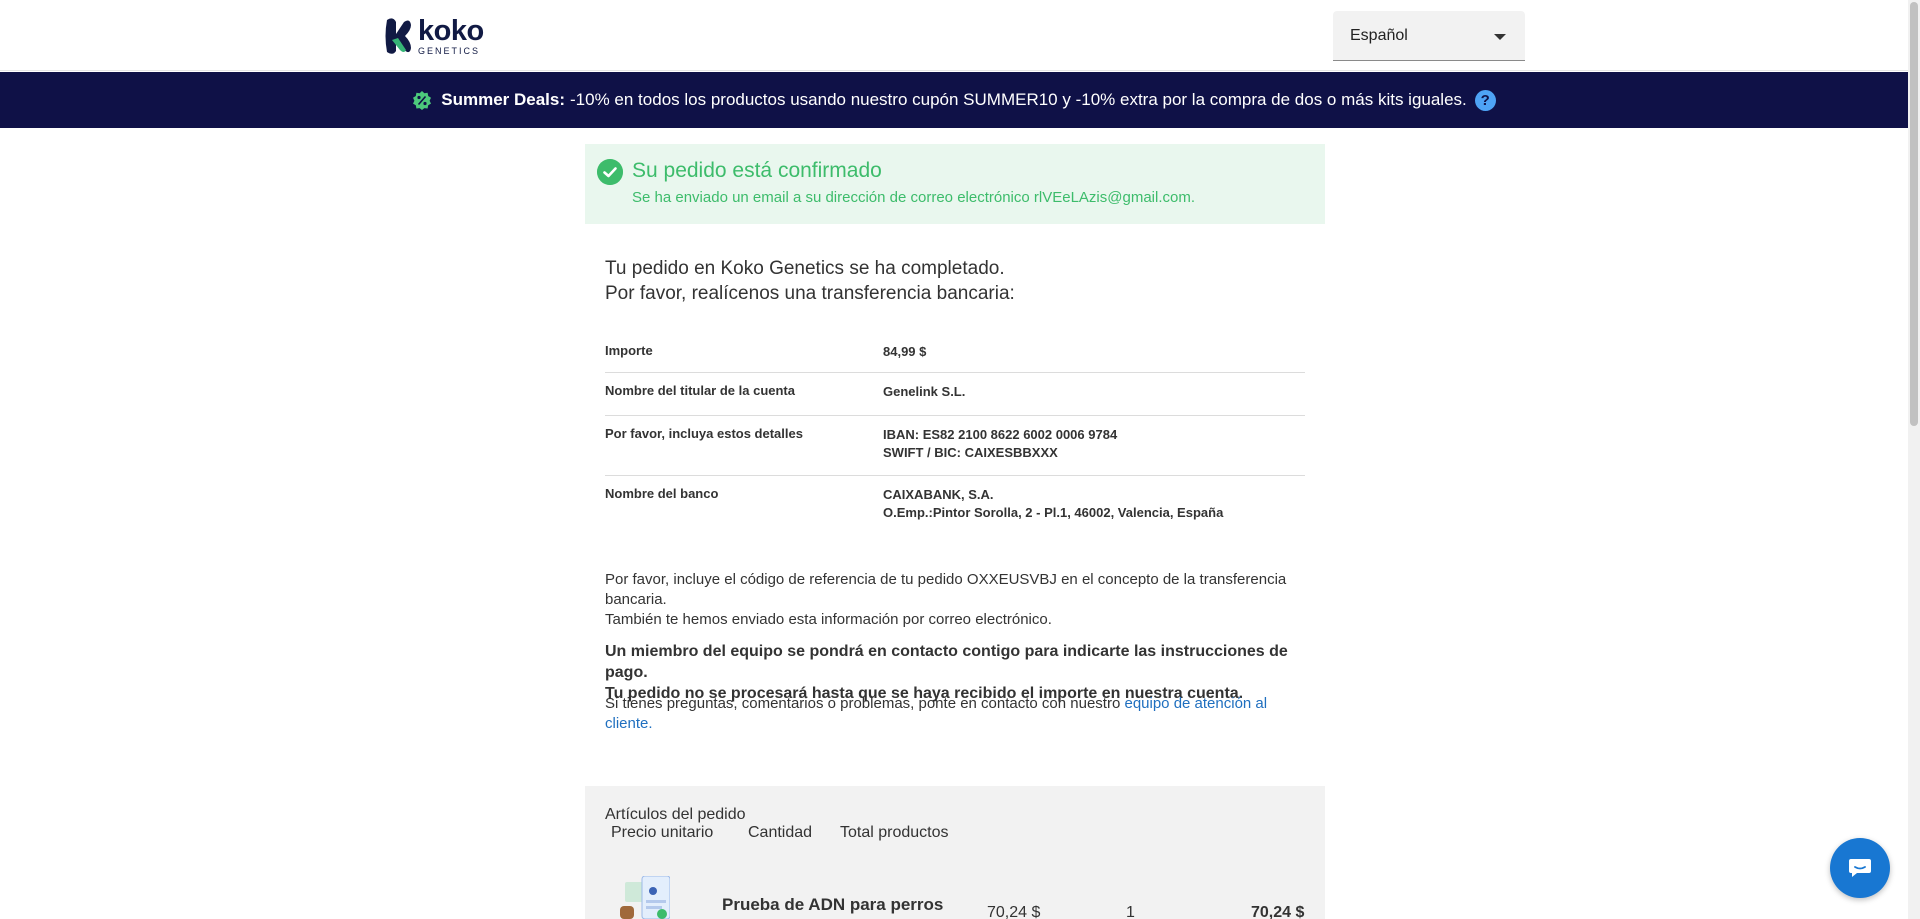  What do you see at coordinates (938, 494) in the screenshot?
I see `bank-name-value: CAIXABANK, S.A.` at bounding box center [938, 494].